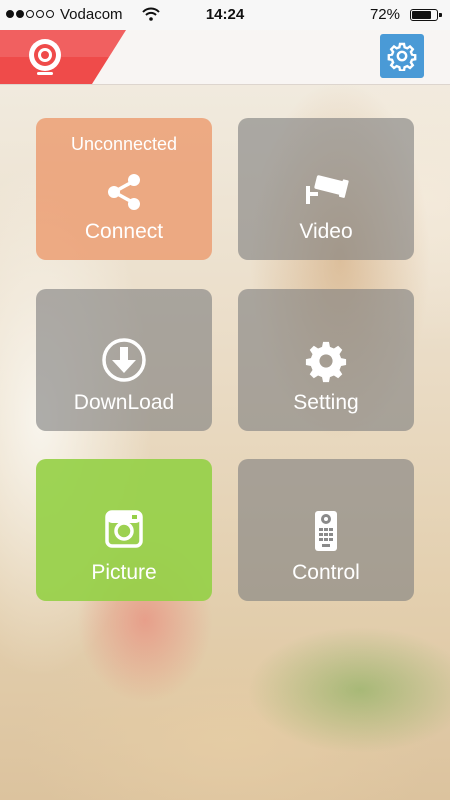 This screenshot has width=450, height=800. I want to click on video-tile: Video, so click(326, 189).